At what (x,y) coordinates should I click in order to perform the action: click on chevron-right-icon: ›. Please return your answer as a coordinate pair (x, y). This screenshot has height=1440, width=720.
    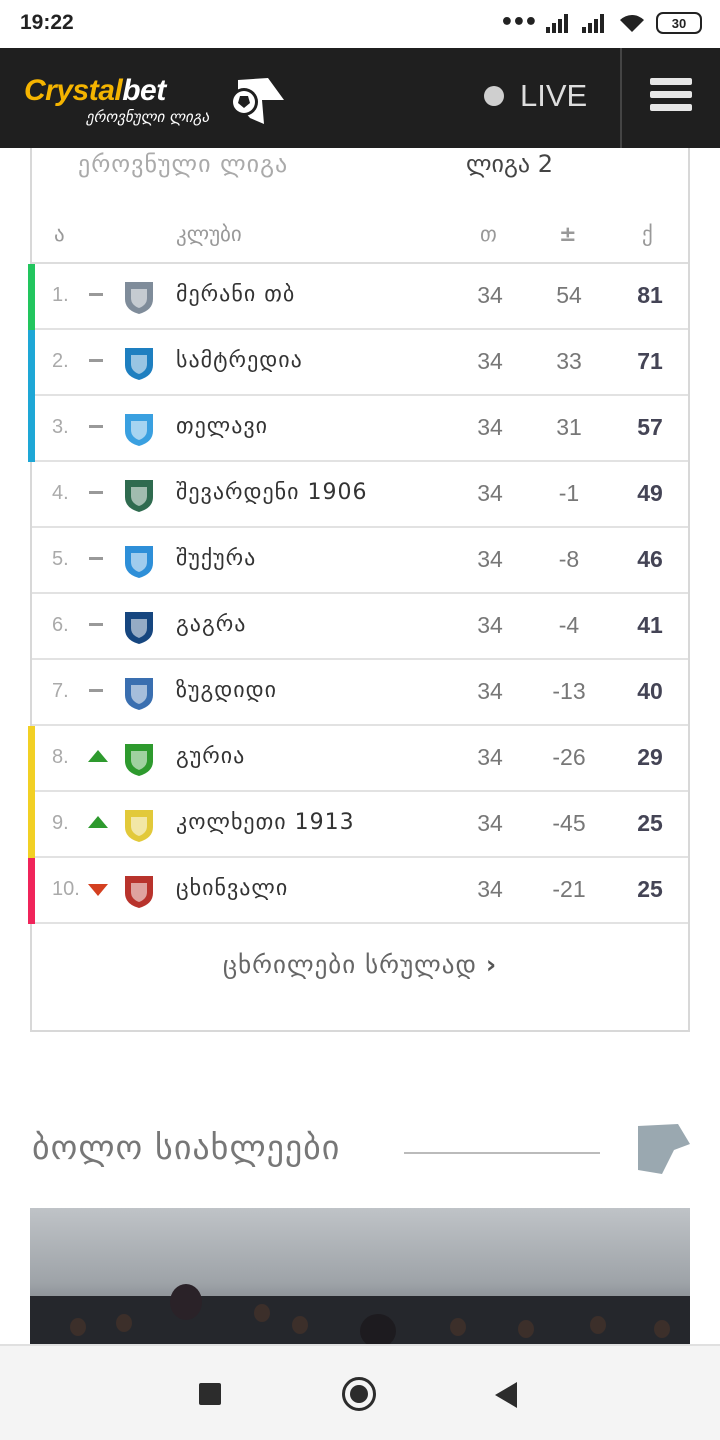
    Looking at the image, I should click on (491, 964).